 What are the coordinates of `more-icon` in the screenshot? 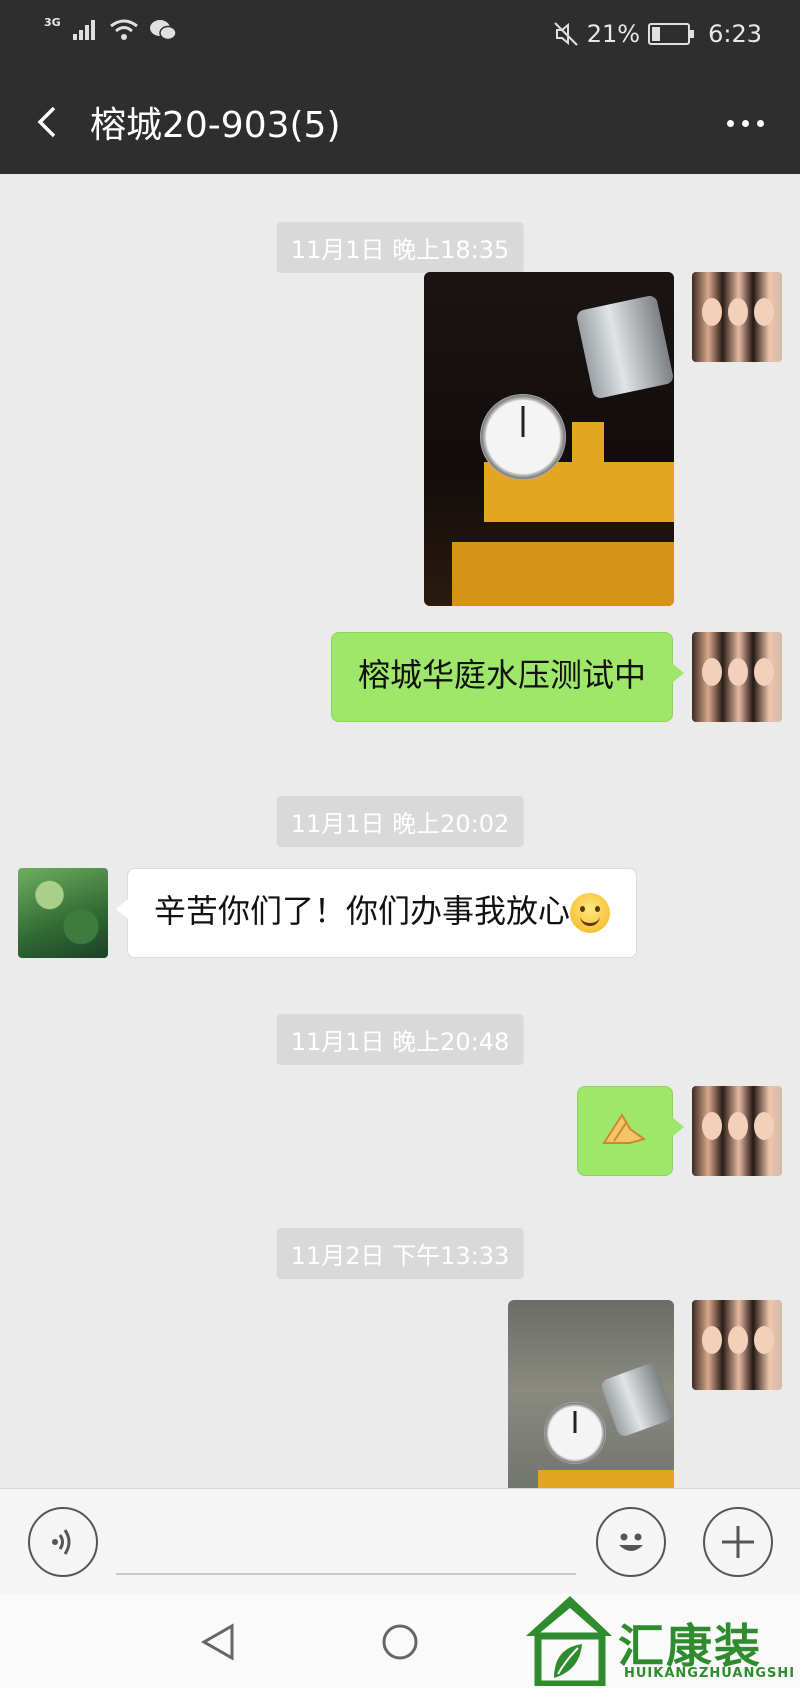 It's located at (745, 123).